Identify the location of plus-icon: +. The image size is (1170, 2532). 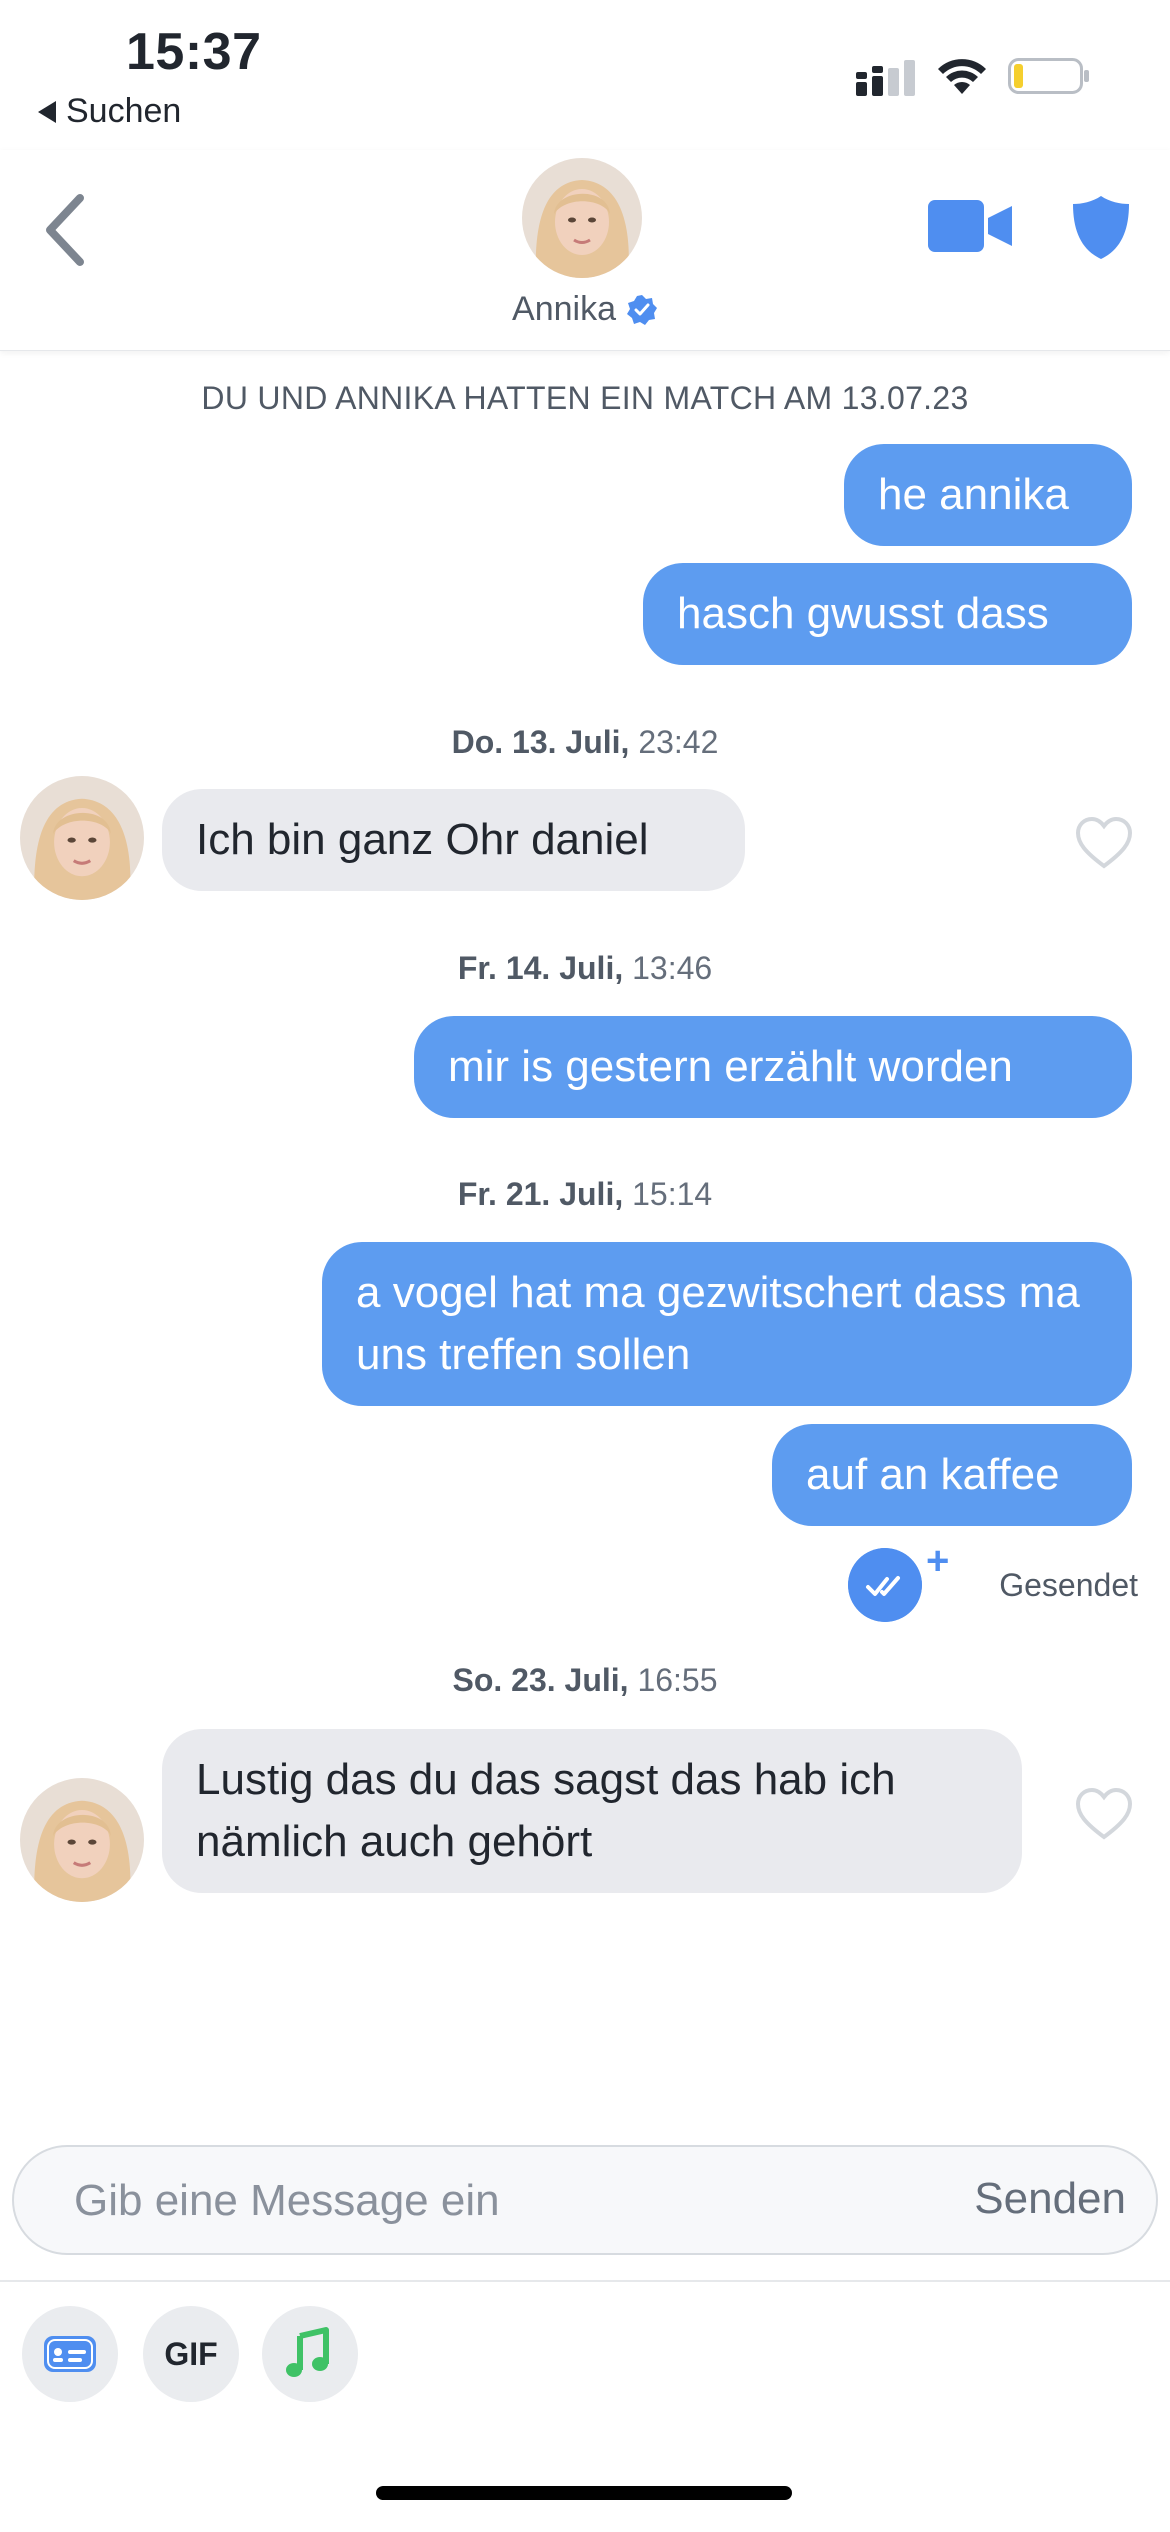
(938, 1561).